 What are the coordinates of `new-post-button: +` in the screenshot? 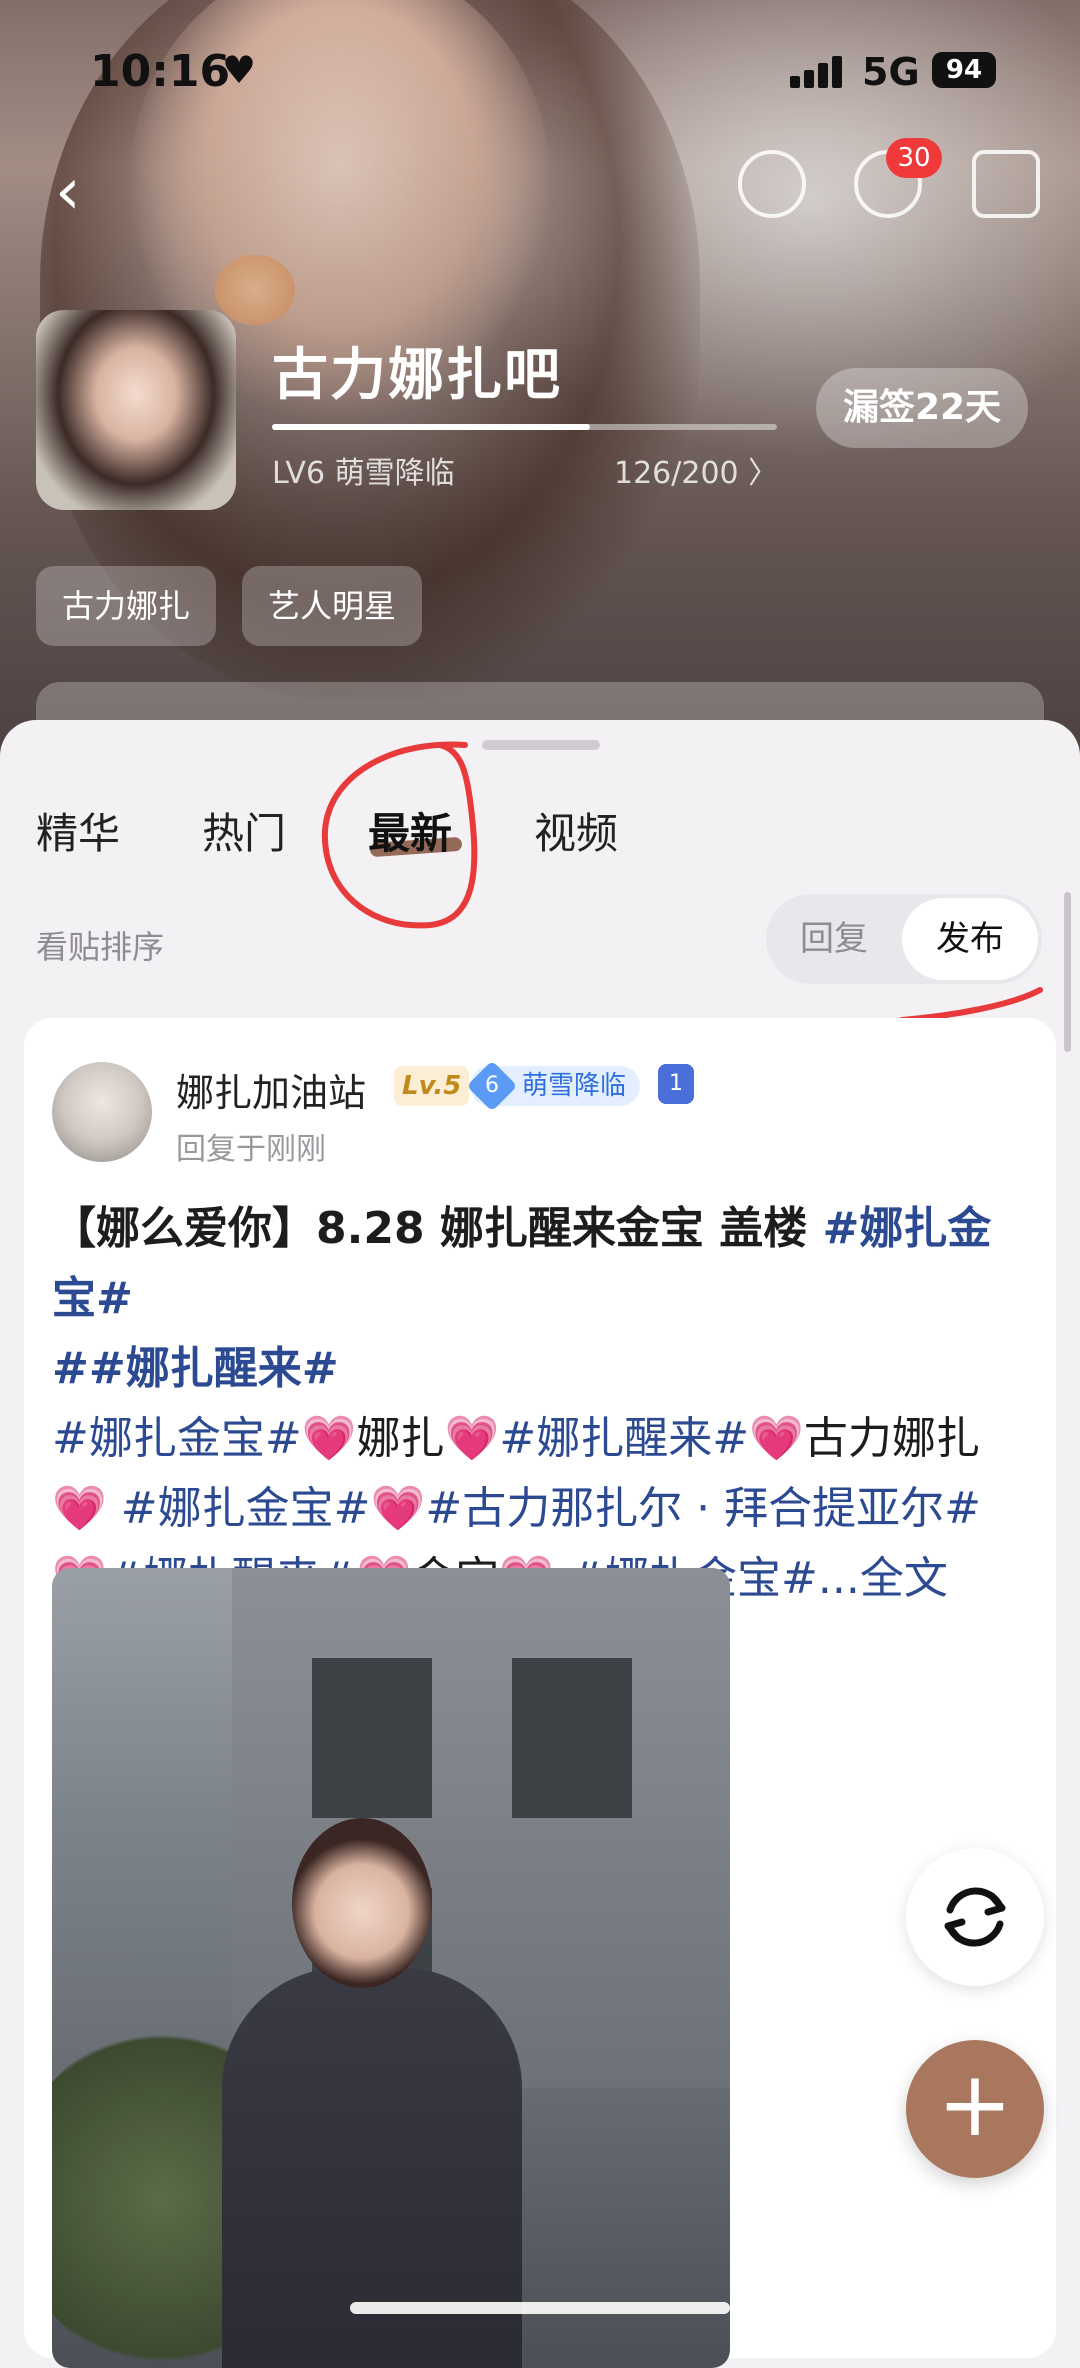 It's located at (975, 2109).